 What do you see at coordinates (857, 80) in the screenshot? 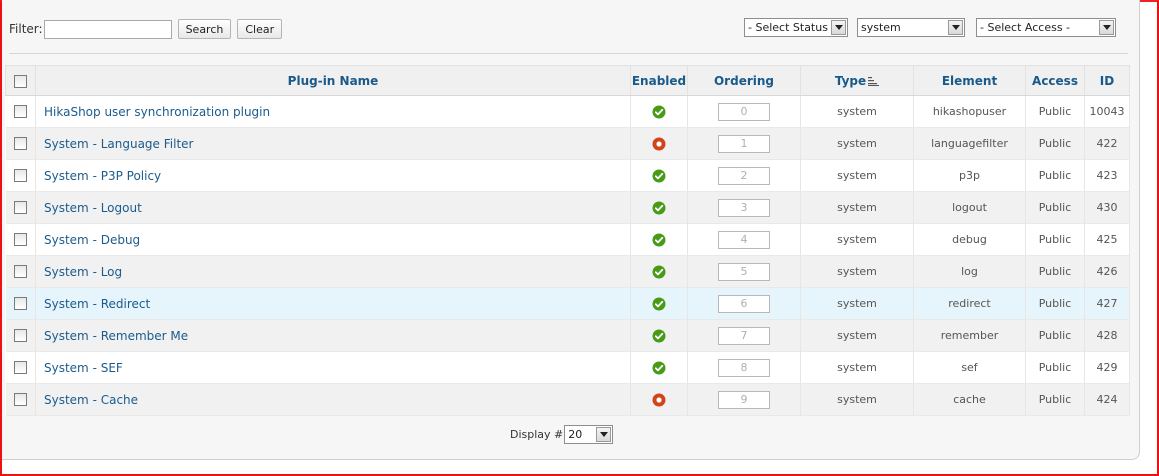
I see `column-header-type: Type` at bounding box center [857, 80].